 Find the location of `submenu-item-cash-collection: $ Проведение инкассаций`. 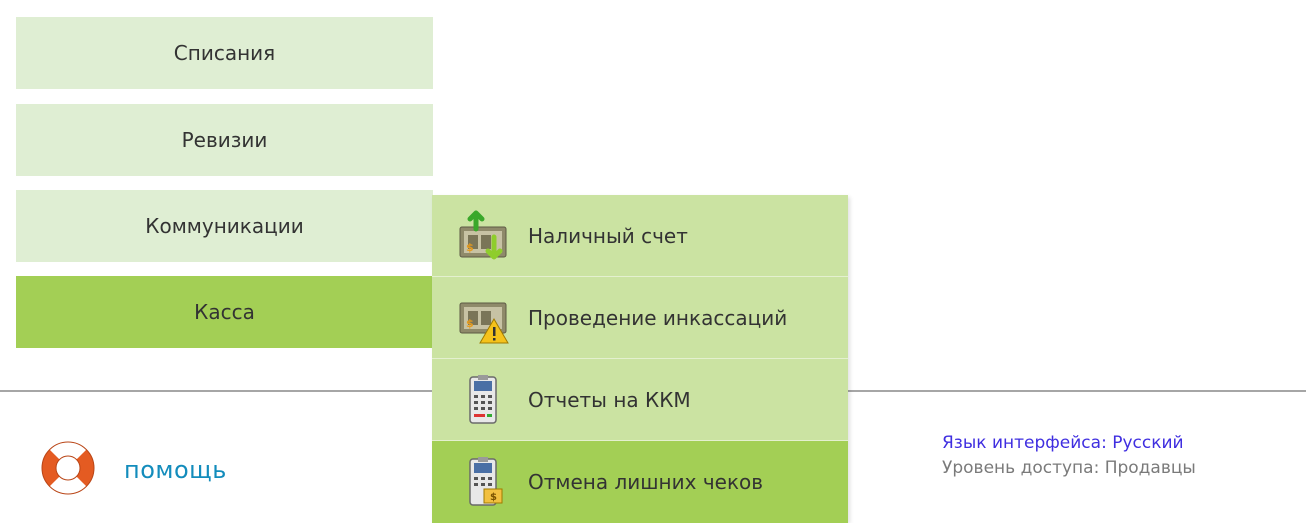

submenu-item-cash-collection: $ Проведение инкассаций is located at coordinates (640, 318).